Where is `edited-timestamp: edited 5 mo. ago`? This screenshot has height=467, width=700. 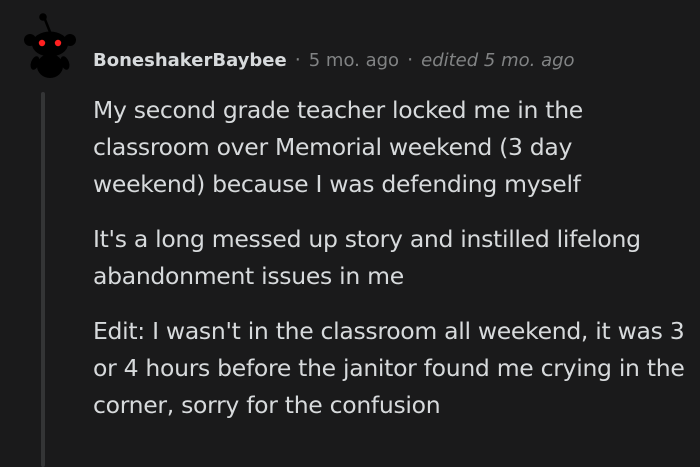 edited-timestamp: edited 5 mo. ago is located at coordinates (498, 60).